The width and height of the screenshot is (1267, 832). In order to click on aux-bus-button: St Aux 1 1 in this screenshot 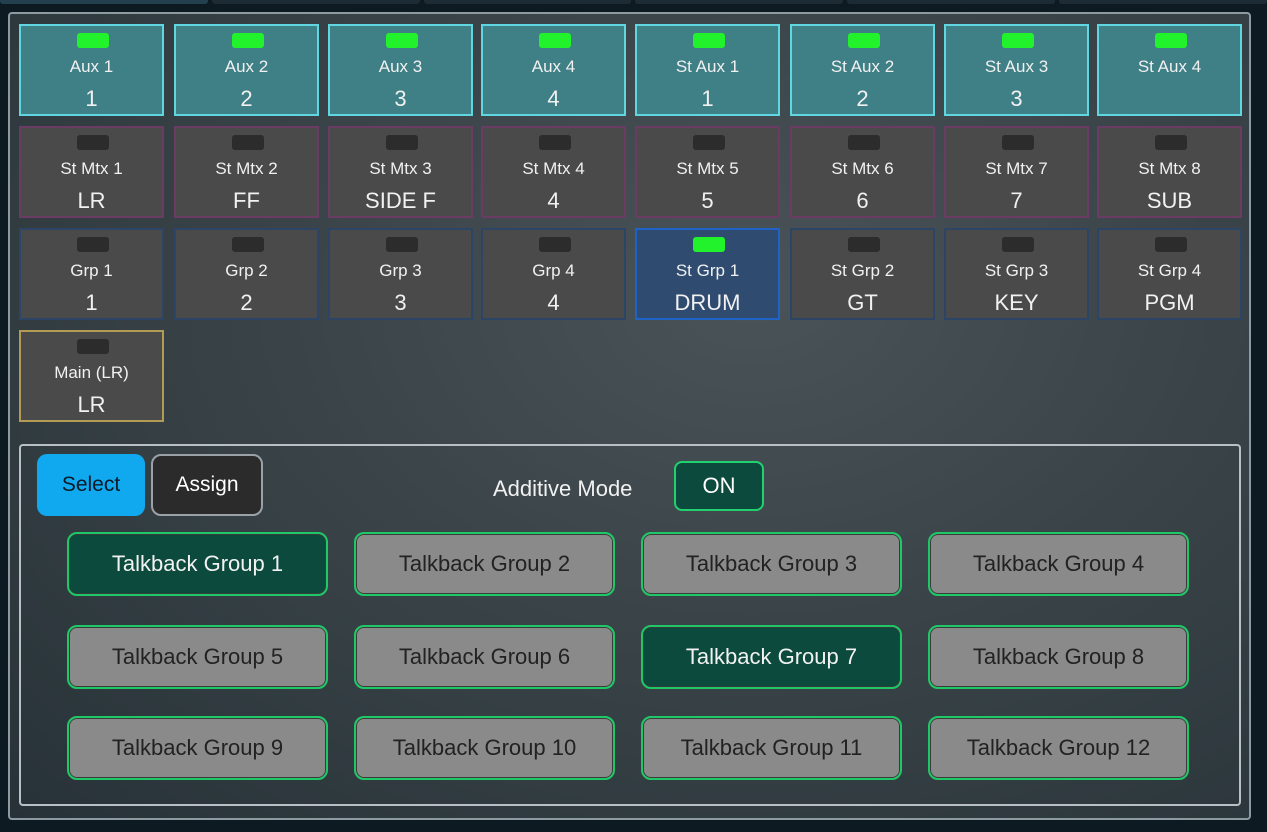, I will do `click(707, 70)`.